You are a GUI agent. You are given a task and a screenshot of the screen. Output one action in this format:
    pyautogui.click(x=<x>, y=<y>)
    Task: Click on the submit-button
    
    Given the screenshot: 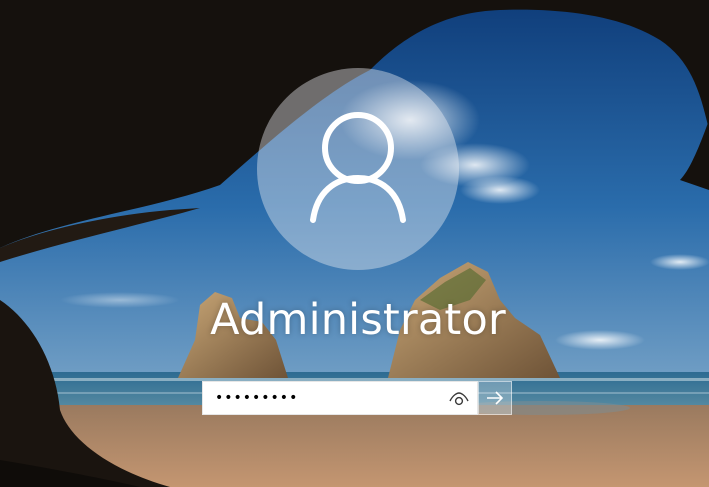 What is the action you would take?
    pyautogui.click(x=495, y=398)
    